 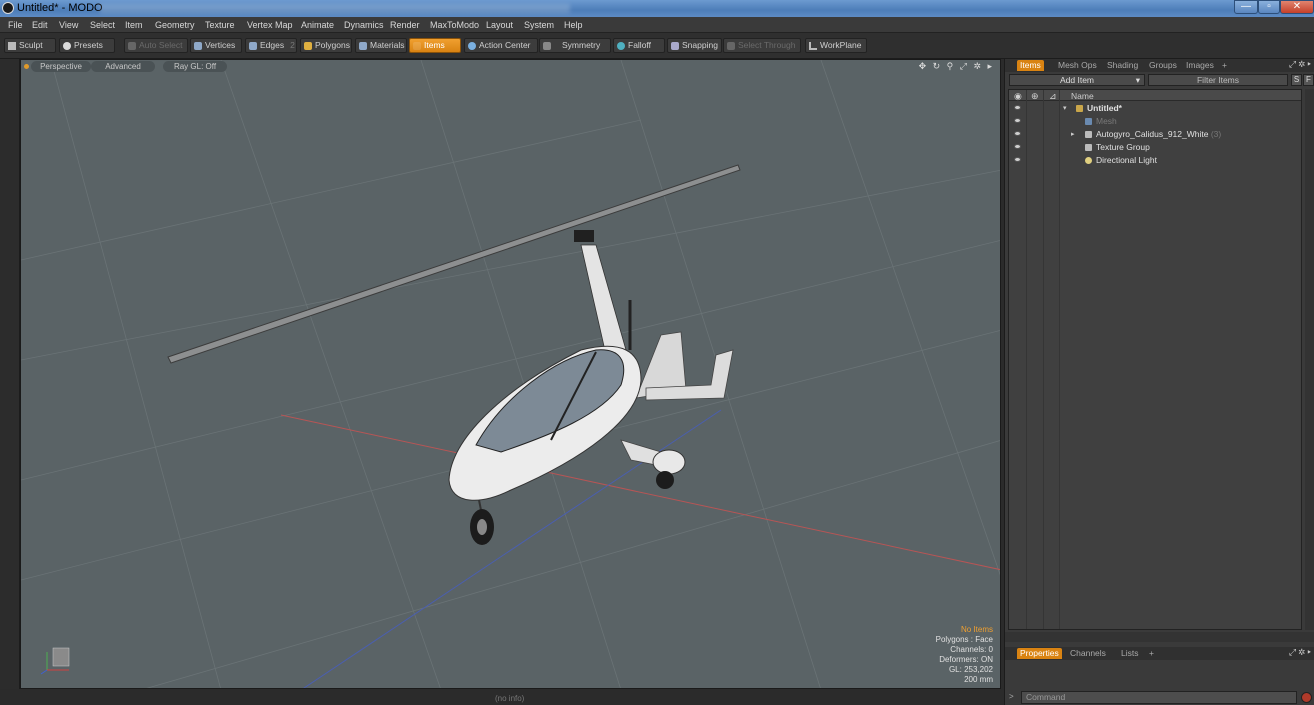 I want to click on tab-properties: Properties, so click(x=1039, y=653).